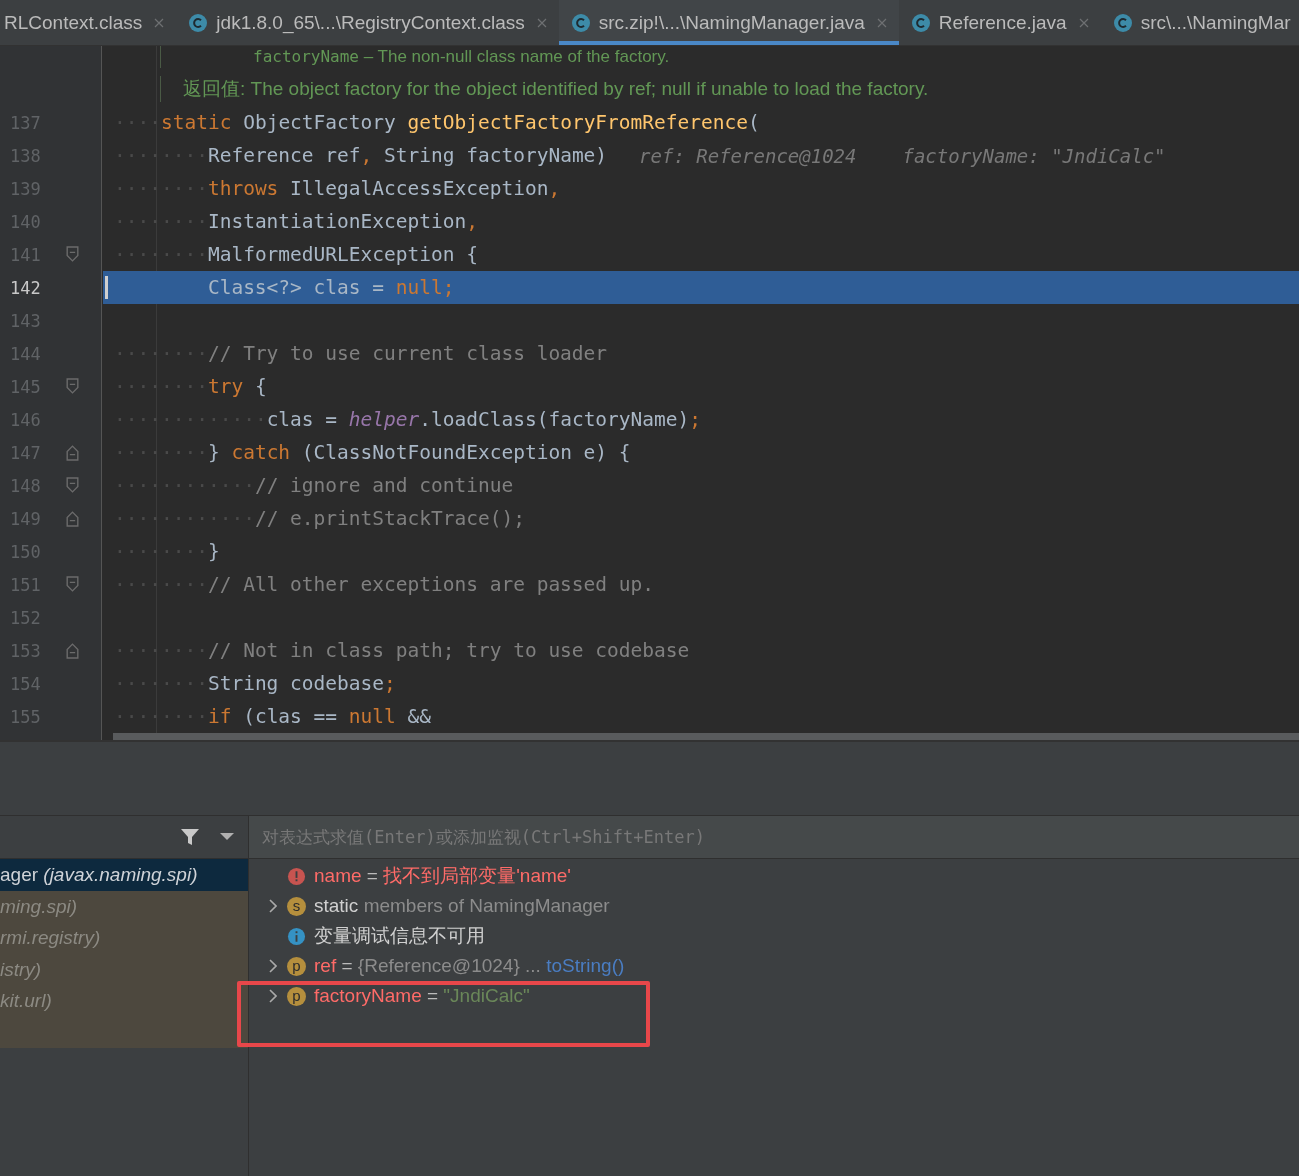 The width and height of the screenshot is (1299, 1176). Describe the element at coordinates (167, 551) in the screenshot. I see `code-line: ········}` at that location.